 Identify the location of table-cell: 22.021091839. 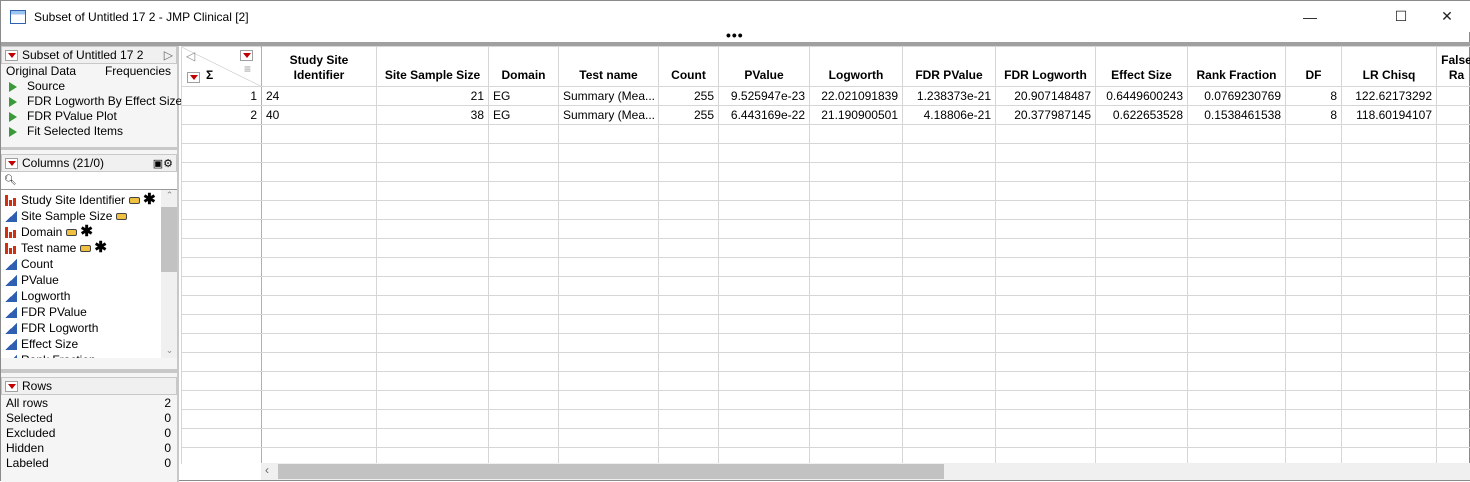
(856, 96).